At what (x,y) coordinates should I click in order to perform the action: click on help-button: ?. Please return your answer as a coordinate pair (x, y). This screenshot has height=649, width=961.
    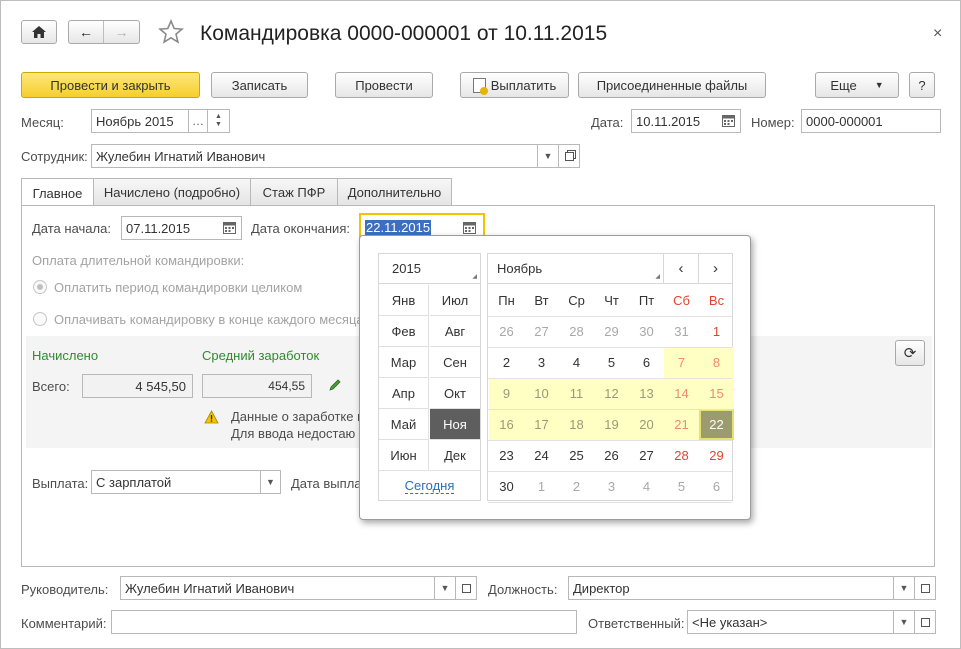
    Looking at the image, I should click on (922, 85).